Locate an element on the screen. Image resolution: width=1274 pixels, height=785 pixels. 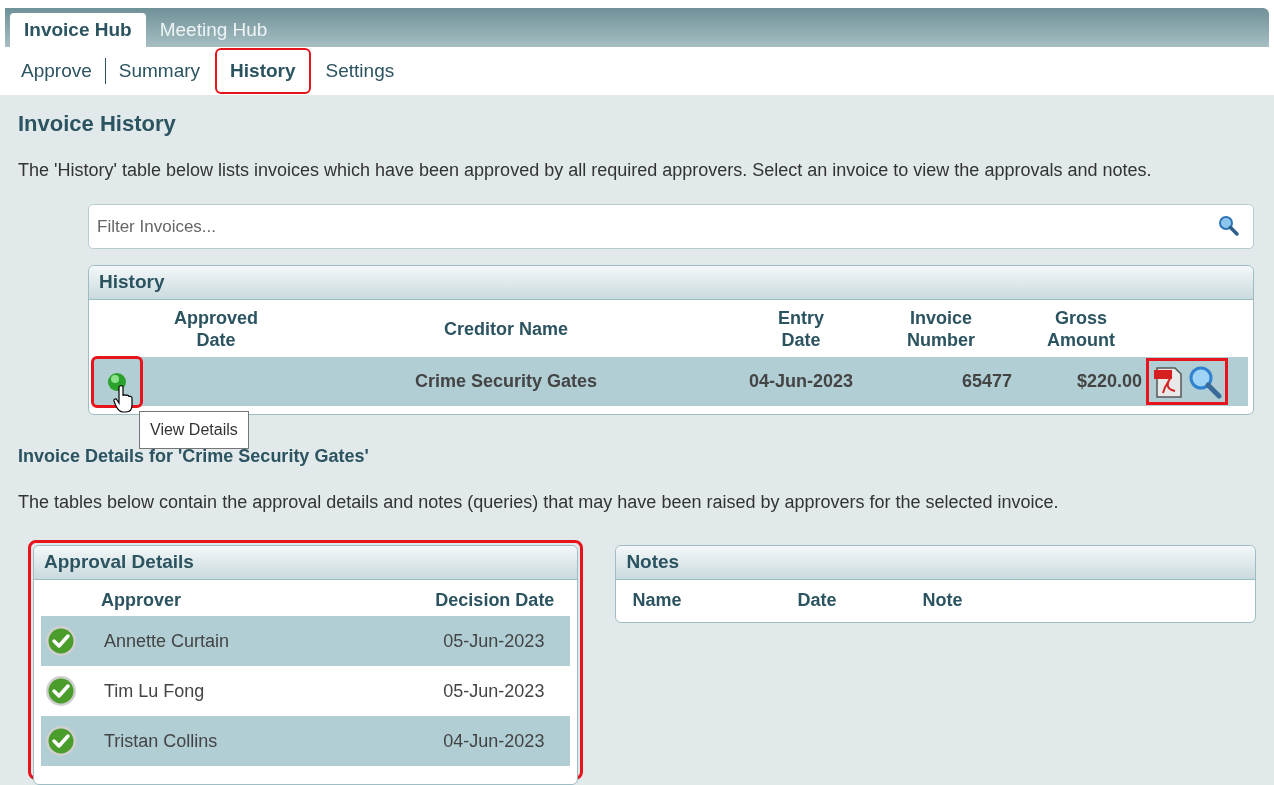
column-header: Creditor Name is located at coordinates (506, 328).